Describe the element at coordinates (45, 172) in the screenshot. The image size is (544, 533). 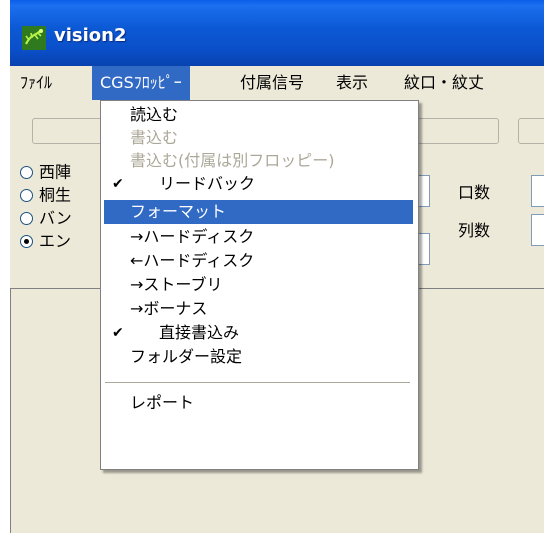
I see `radio-nishijin: 西陣` at that location.